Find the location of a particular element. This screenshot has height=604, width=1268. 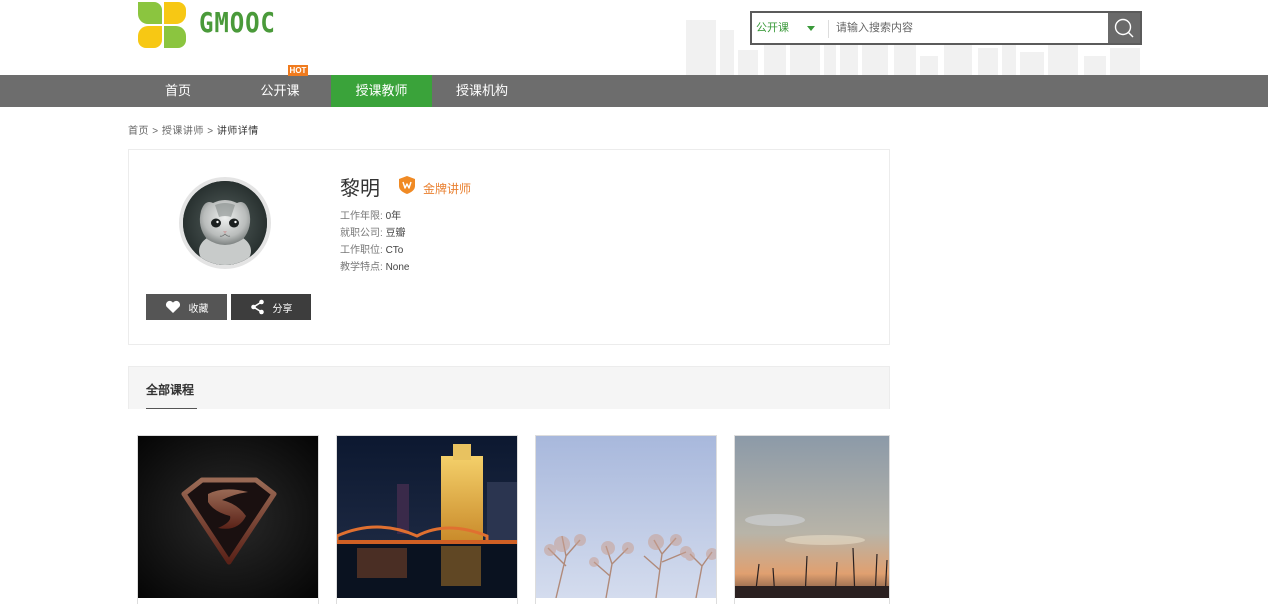

search-type-select: 公开课 is located at coordinates (791, 28).